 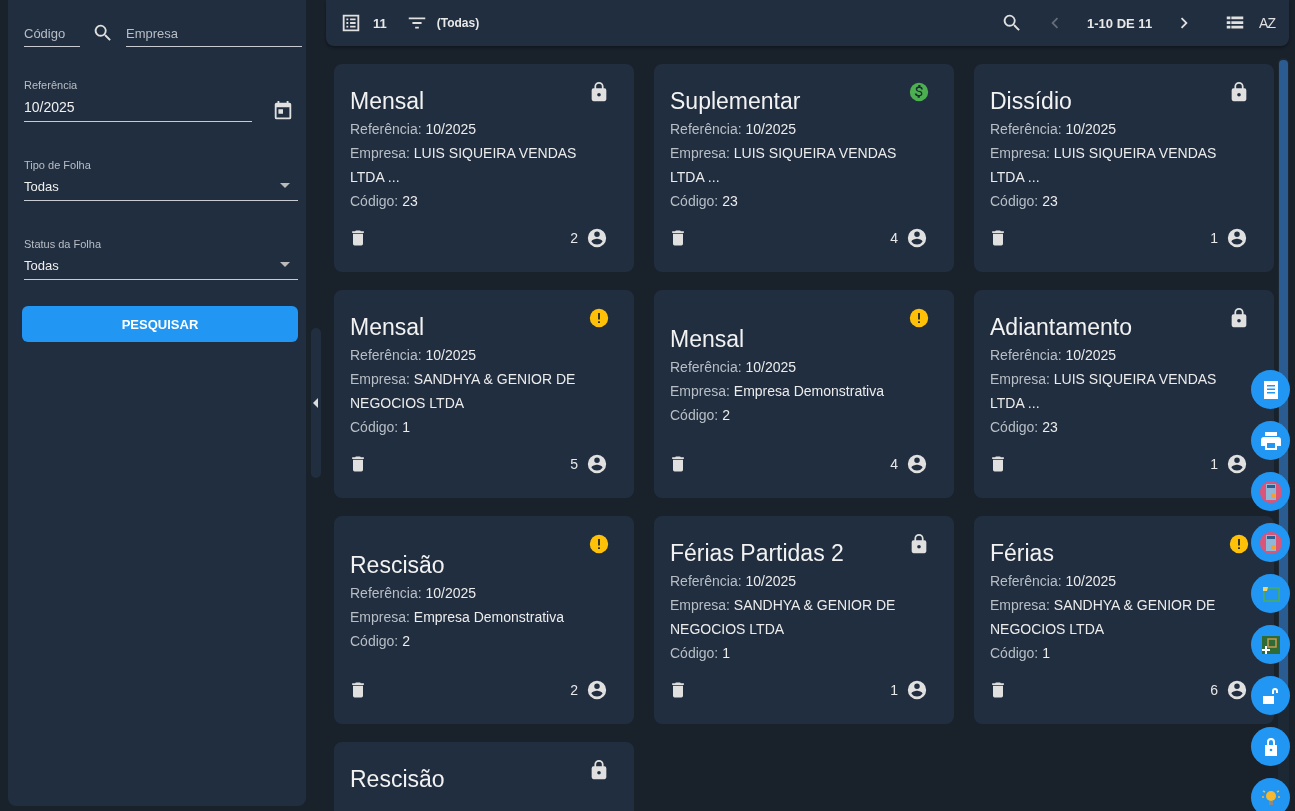 I want to click on card-title: Dissídio, so click(x=1031, y=101).